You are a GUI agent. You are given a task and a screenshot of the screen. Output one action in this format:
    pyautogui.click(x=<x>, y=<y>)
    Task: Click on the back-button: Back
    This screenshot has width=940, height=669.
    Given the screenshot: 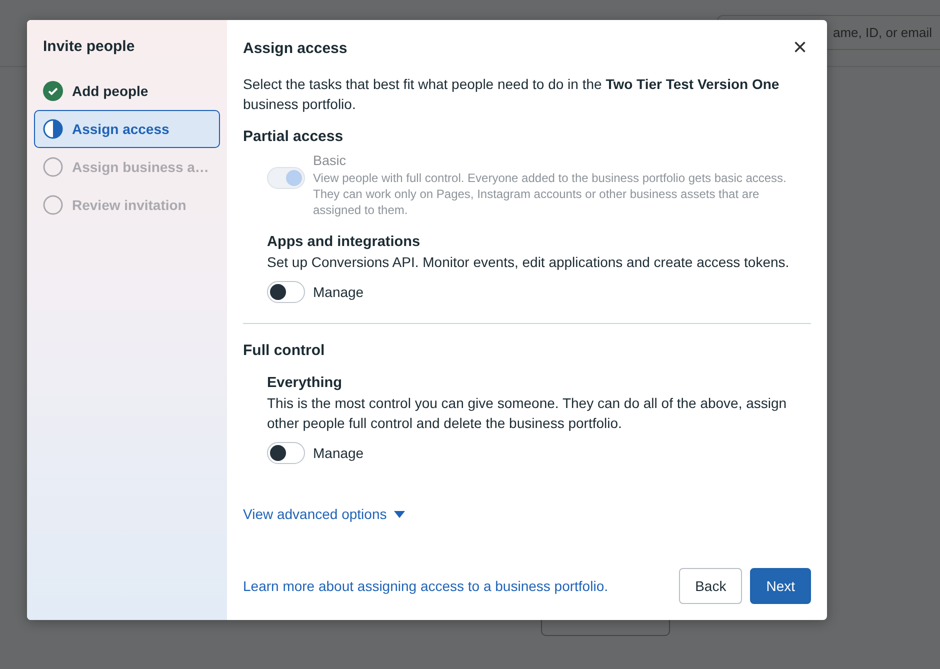 What is the action you would take?
    pyautogui.click(x=710, y=586)
    